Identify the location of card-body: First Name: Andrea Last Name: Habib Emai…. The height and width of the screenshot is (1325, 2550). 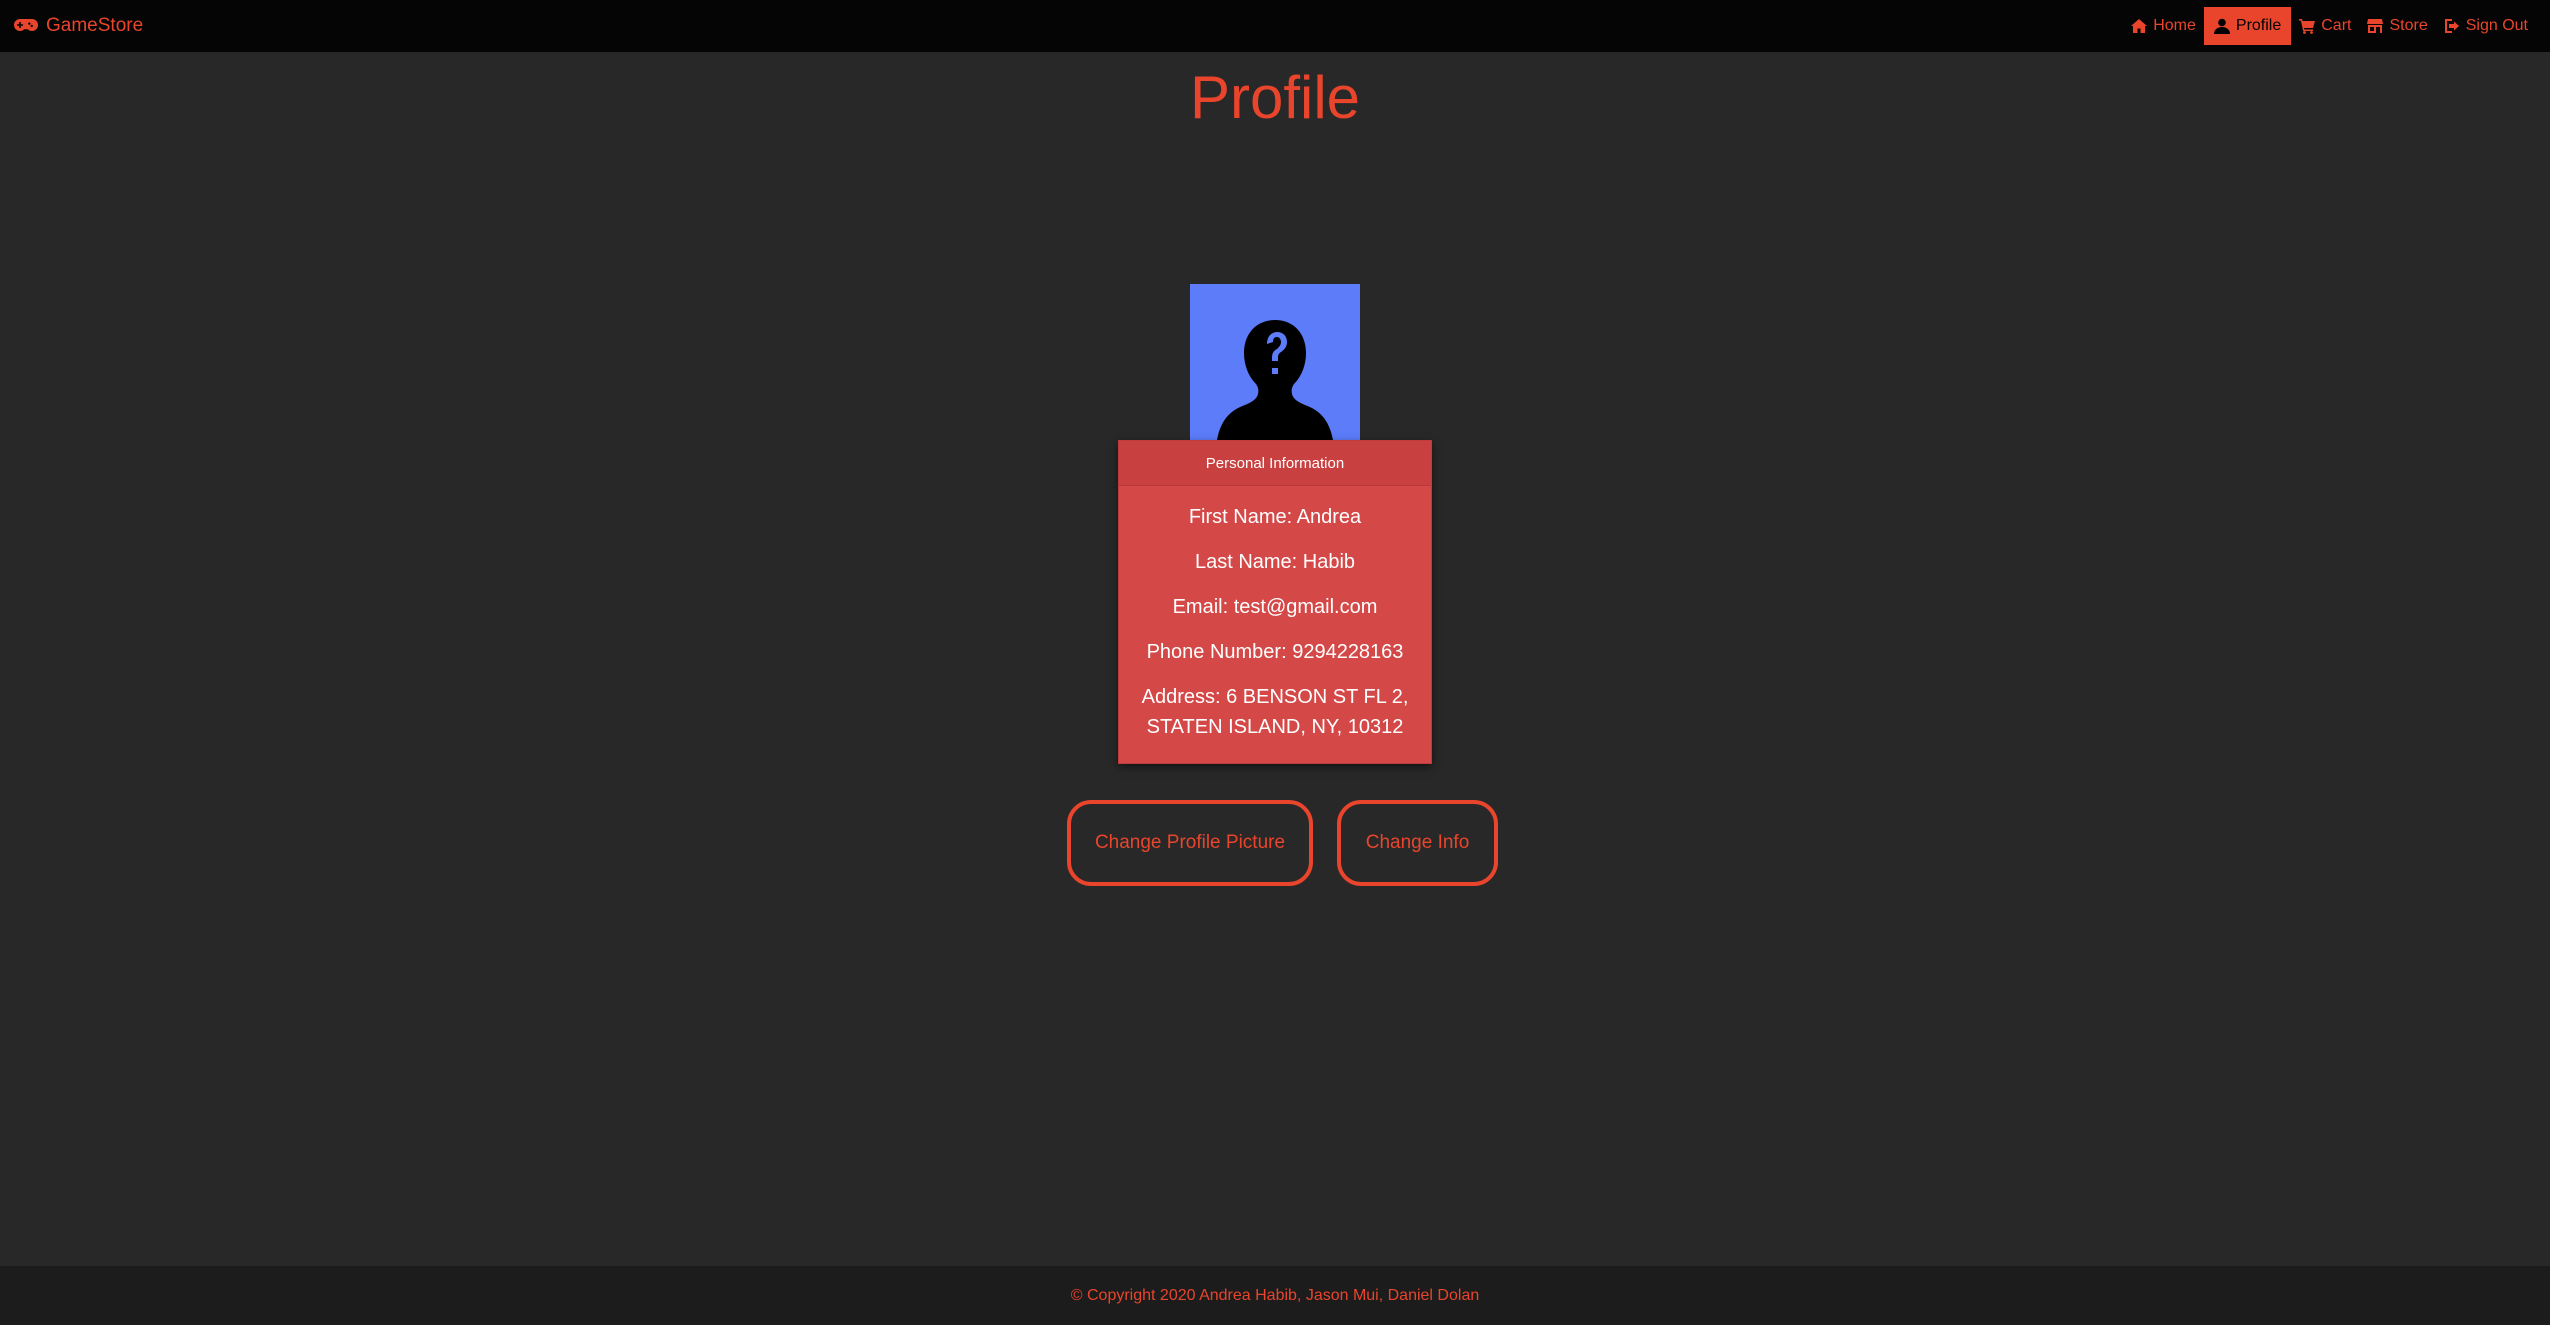
(1275, 614).